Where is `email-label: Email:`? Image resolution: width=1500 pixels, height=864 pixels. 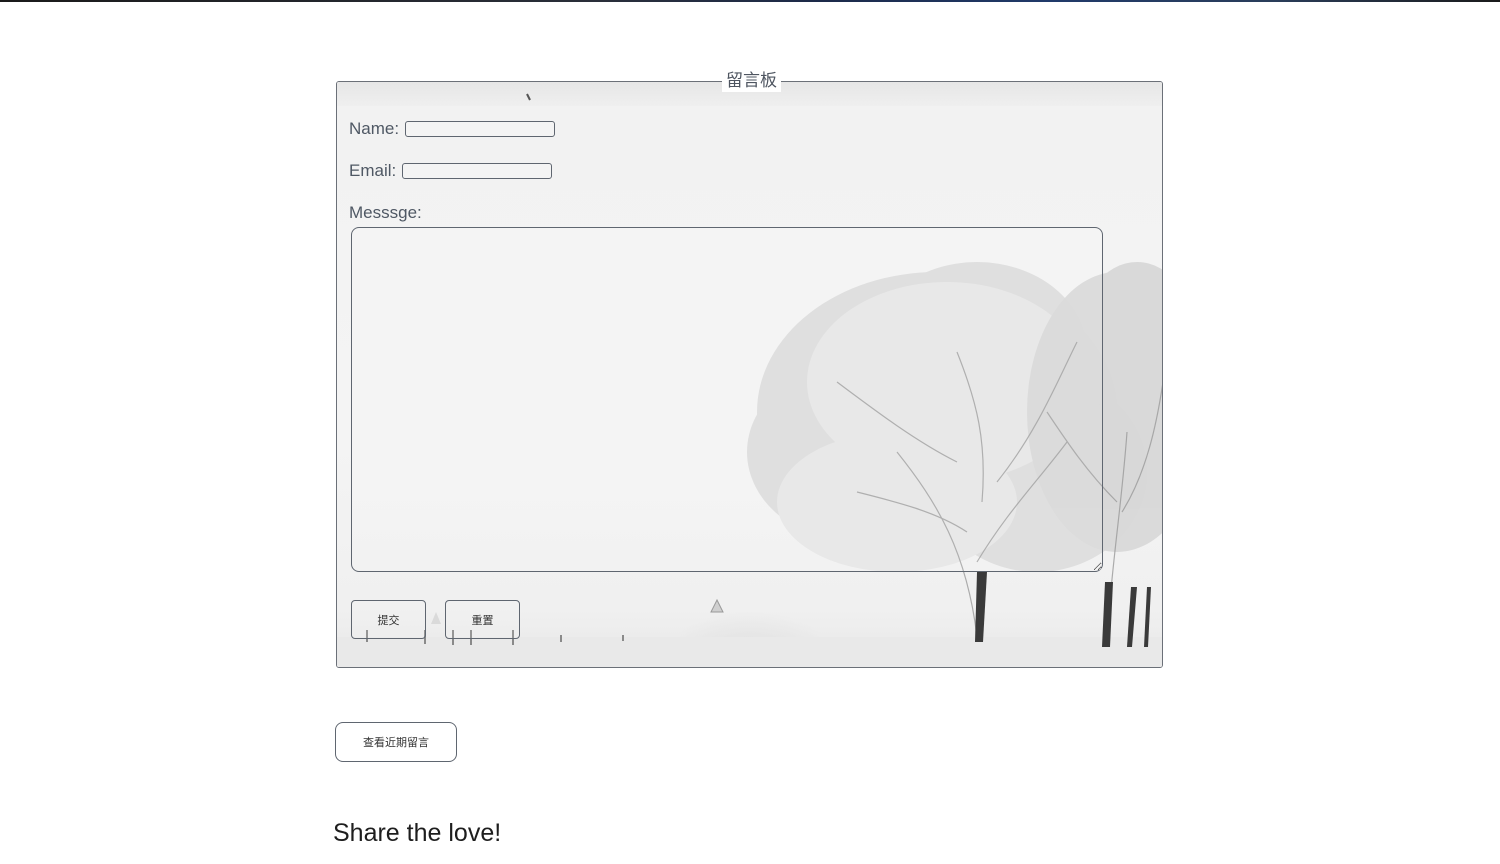 email-label: Email: is located at coordinates (373, 170).